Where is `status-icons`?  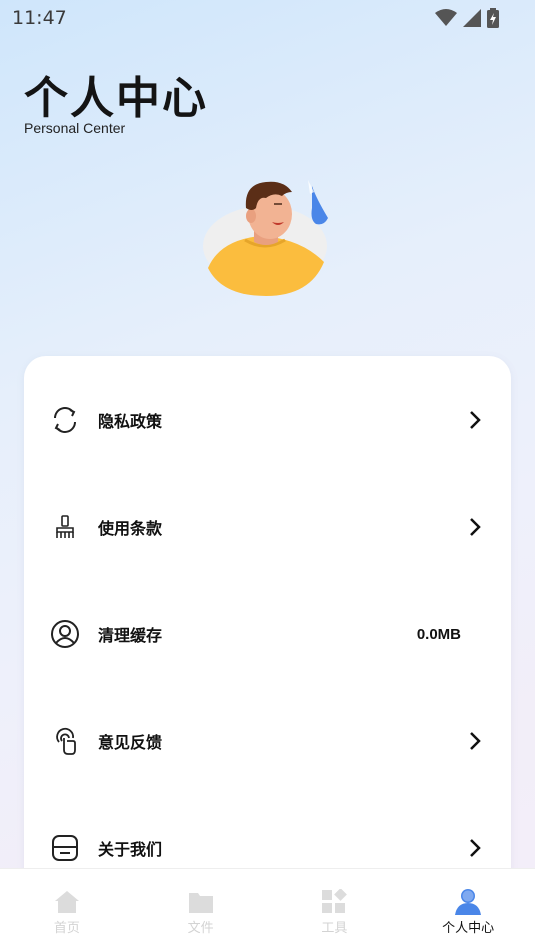
status-icons is located at coordinates (467, 18).